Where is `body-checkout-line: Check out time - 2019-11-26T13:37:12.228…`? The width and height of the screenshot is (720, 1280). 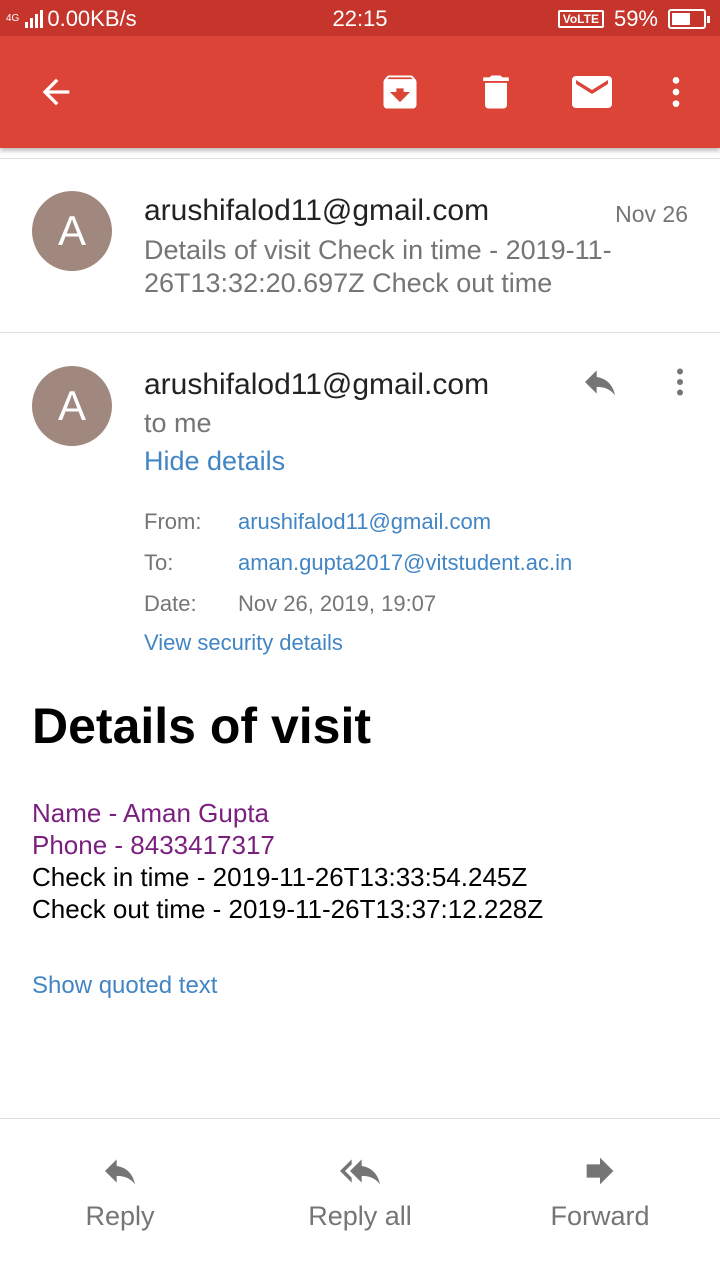
body-checkout-line: Check out time - 2019-11-26T13:37:12.228… is located at coordinates (288, 909).